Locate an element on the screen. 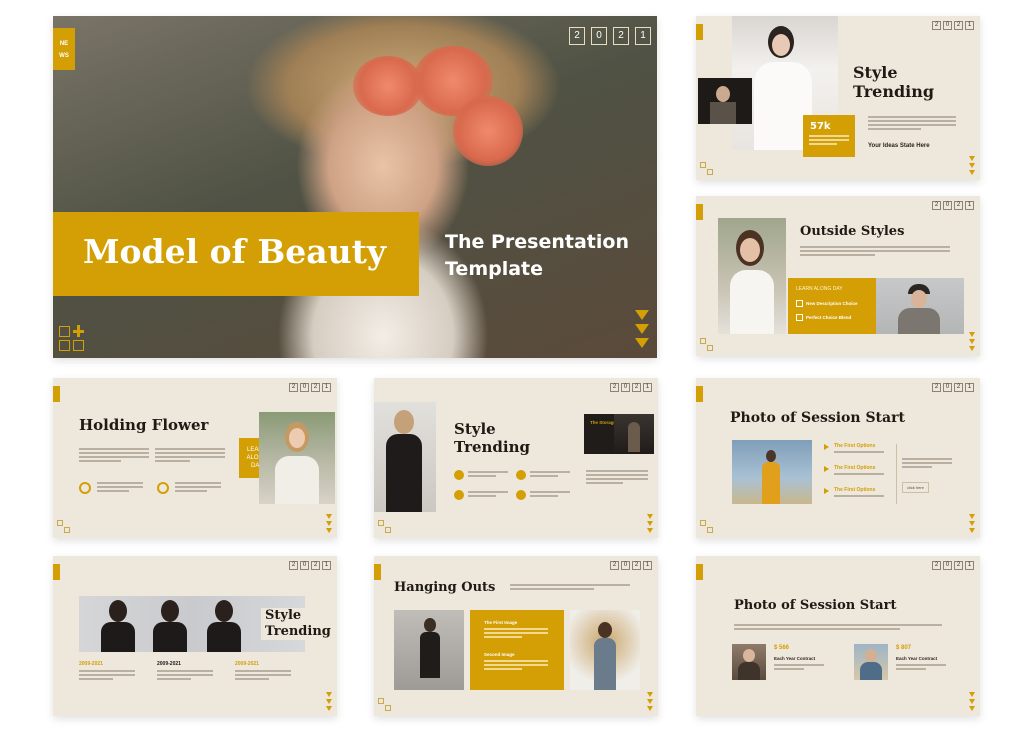 The width and height of the screenshot is (1024, 732). hero-title: Model of Beauty is located at coordinates (235, 251).